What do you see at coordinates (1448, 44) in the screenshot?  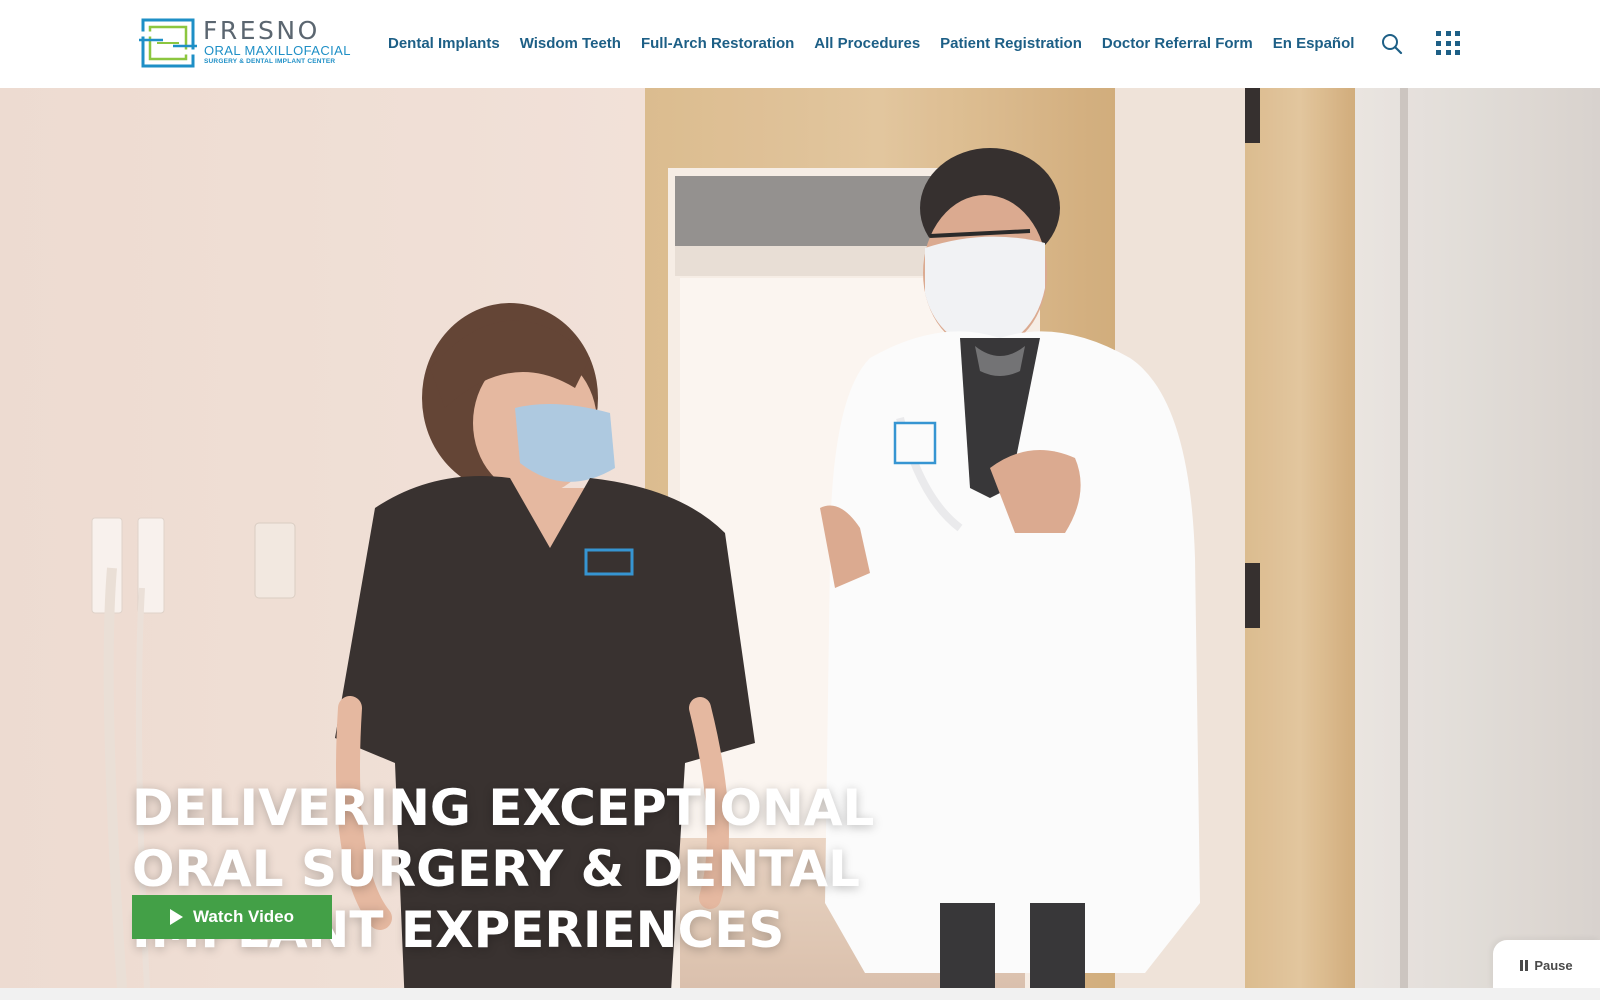 I see `grid-menu-button` at bounding box center [1448, 44].